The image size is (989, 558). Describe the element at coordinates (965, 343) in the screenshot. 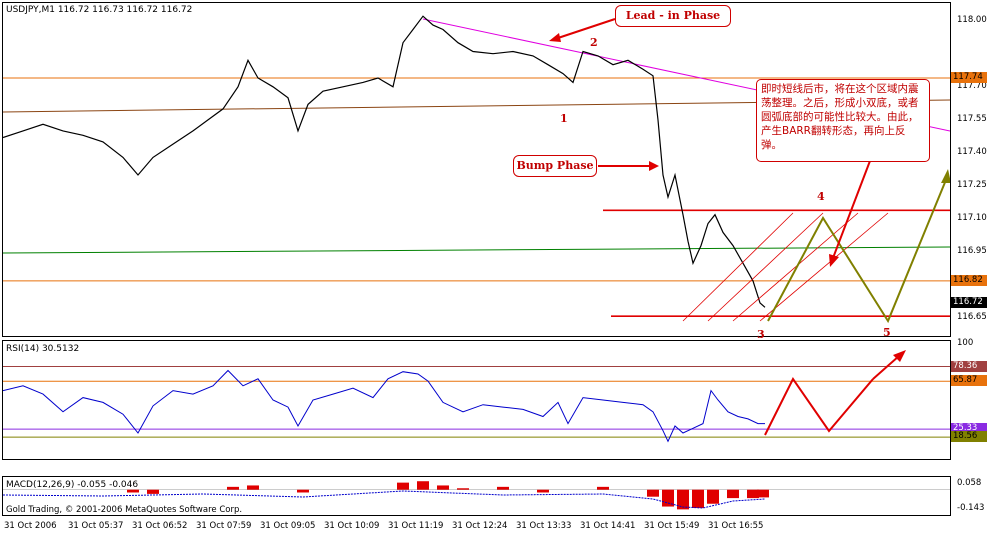

I see `rsi-axis-tick: 100` at that location.